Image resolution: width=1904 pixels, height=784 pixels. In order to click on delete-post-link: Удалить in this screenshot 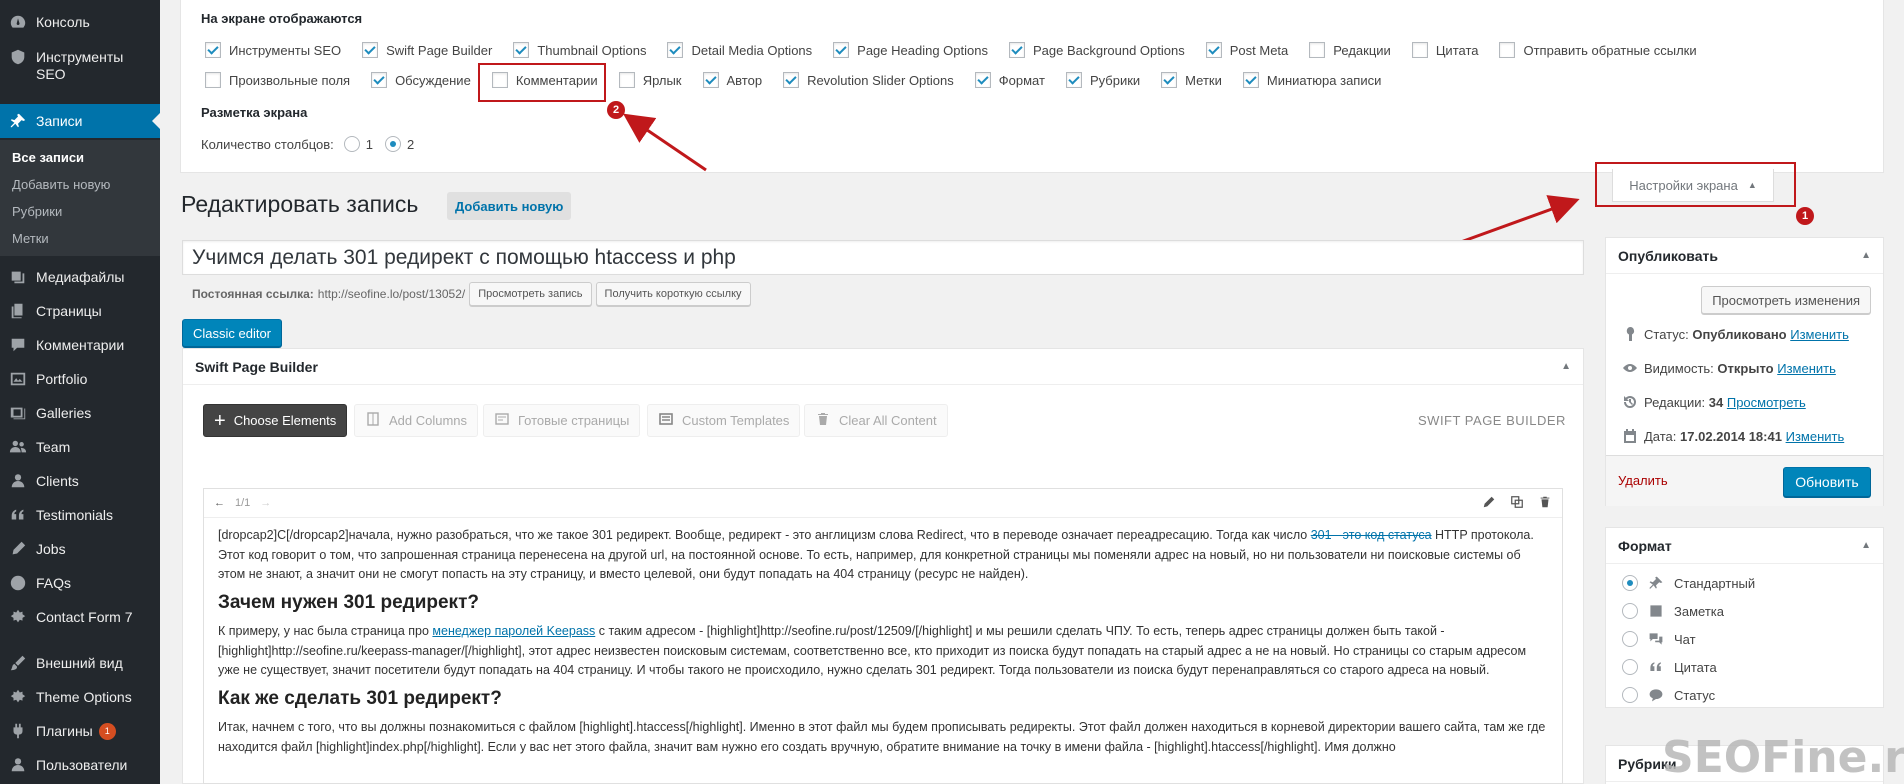, I will do `click(1643, 480)`.